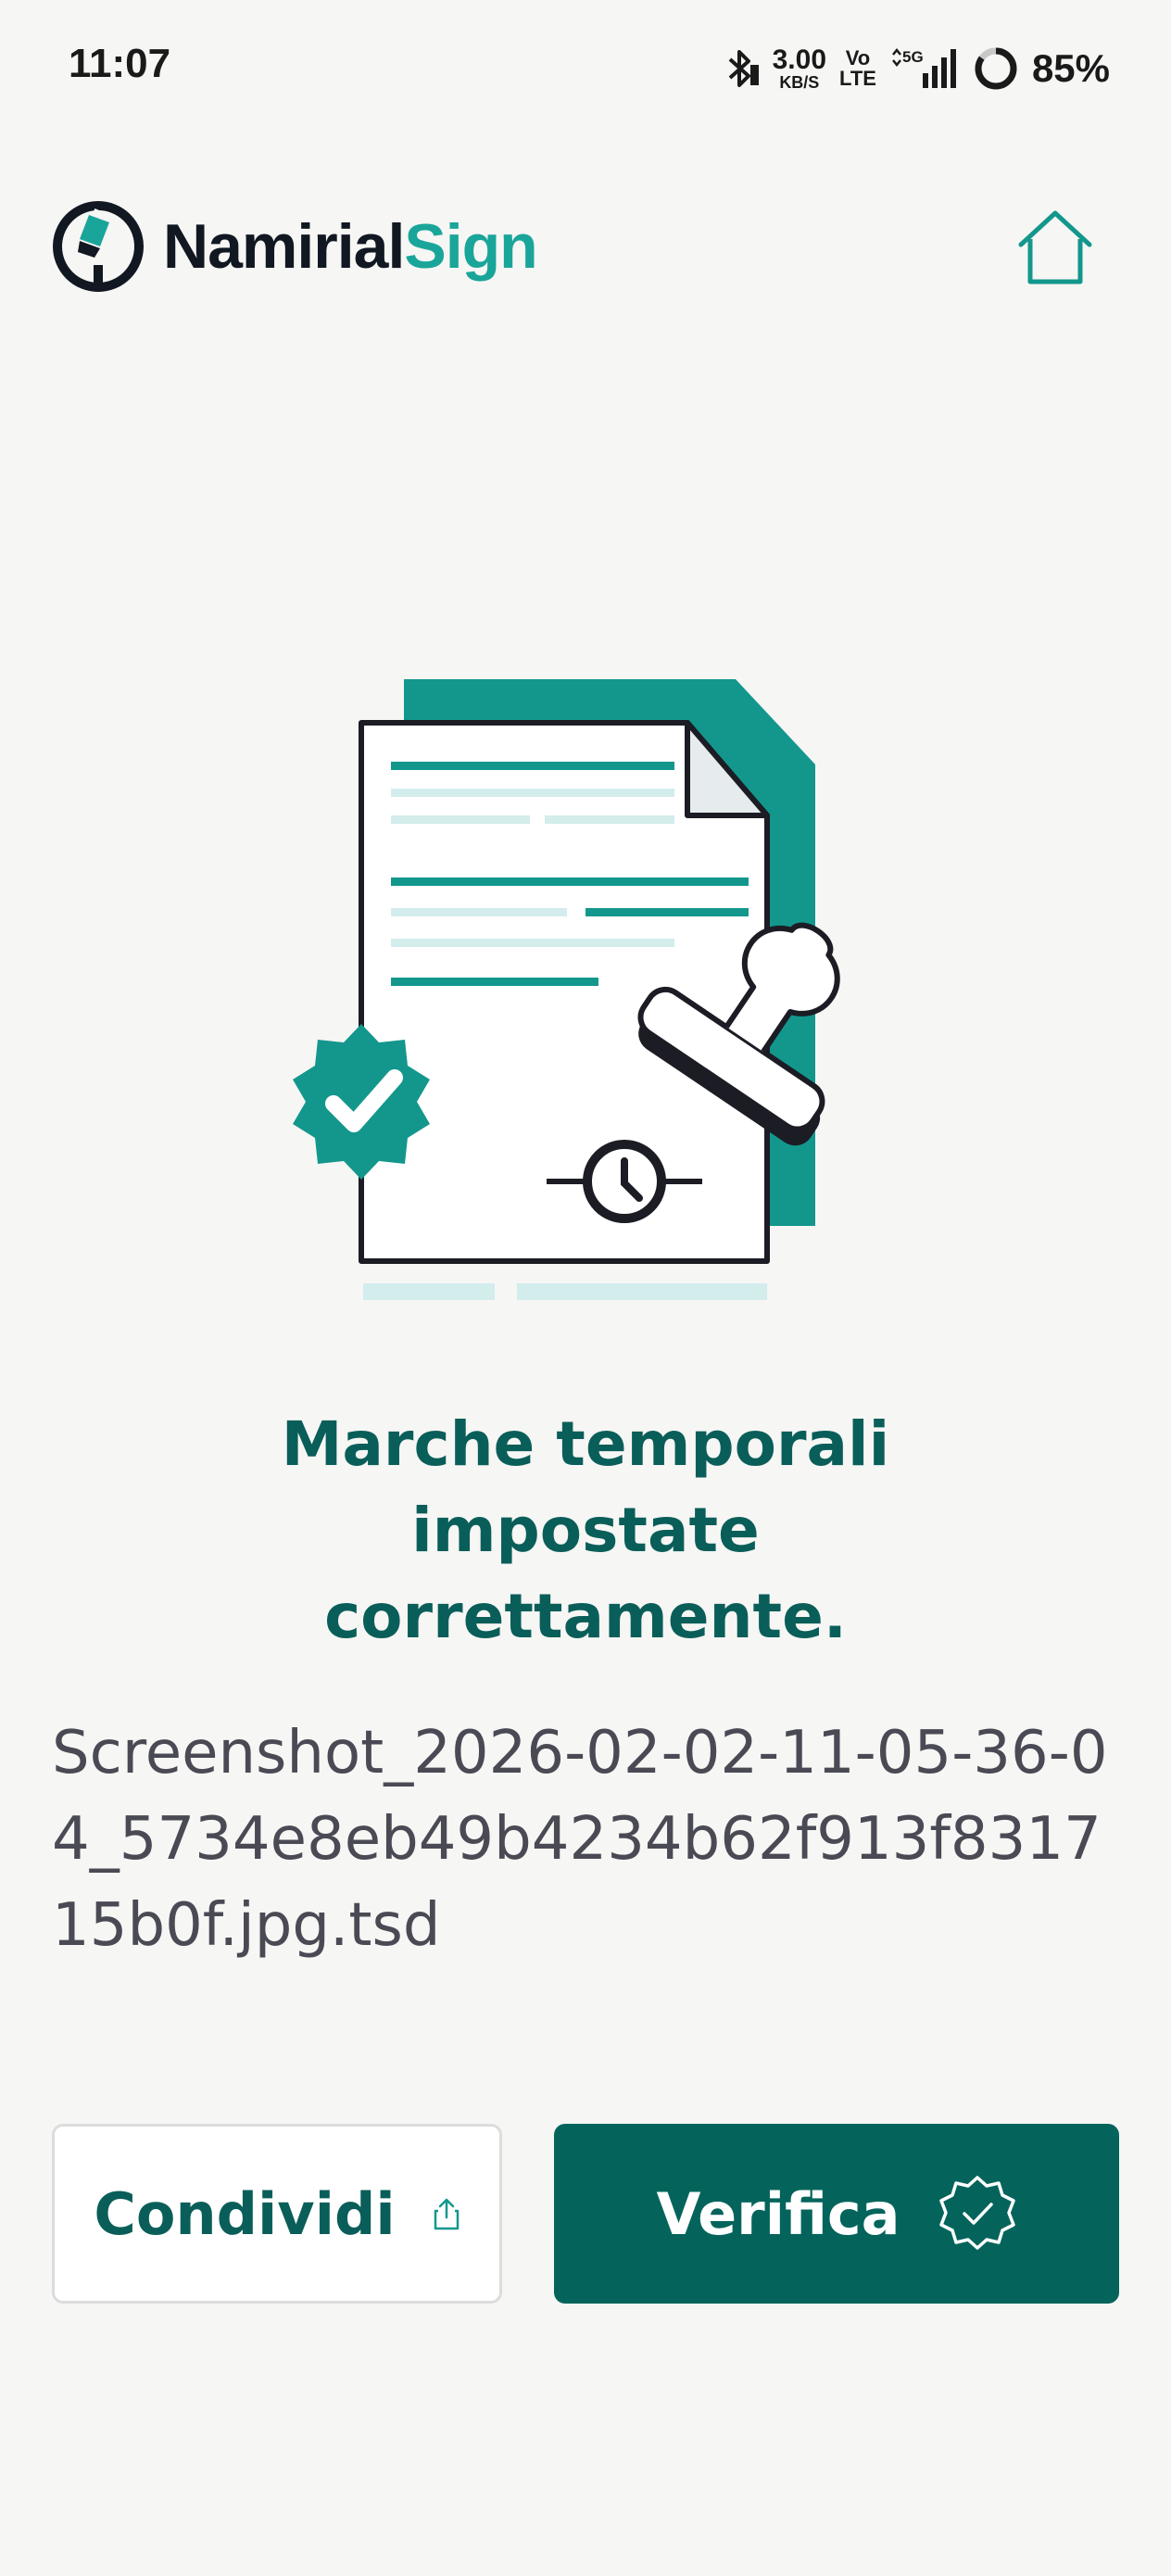 This screenshot has width=1171, height=2576. What do you see at coordinates (99, 246) in the screenshot?
I see `logo-icon` at bounding box center [99, 246].